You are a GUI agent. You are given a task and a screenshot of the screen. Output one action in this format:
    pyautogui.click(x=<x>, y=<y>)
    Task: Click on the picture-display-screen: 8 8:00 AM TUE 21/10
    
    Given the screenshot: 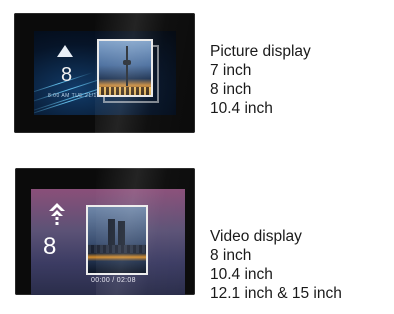 What is the action you would take?
    pyautogui.click(x=105, y=73)
    